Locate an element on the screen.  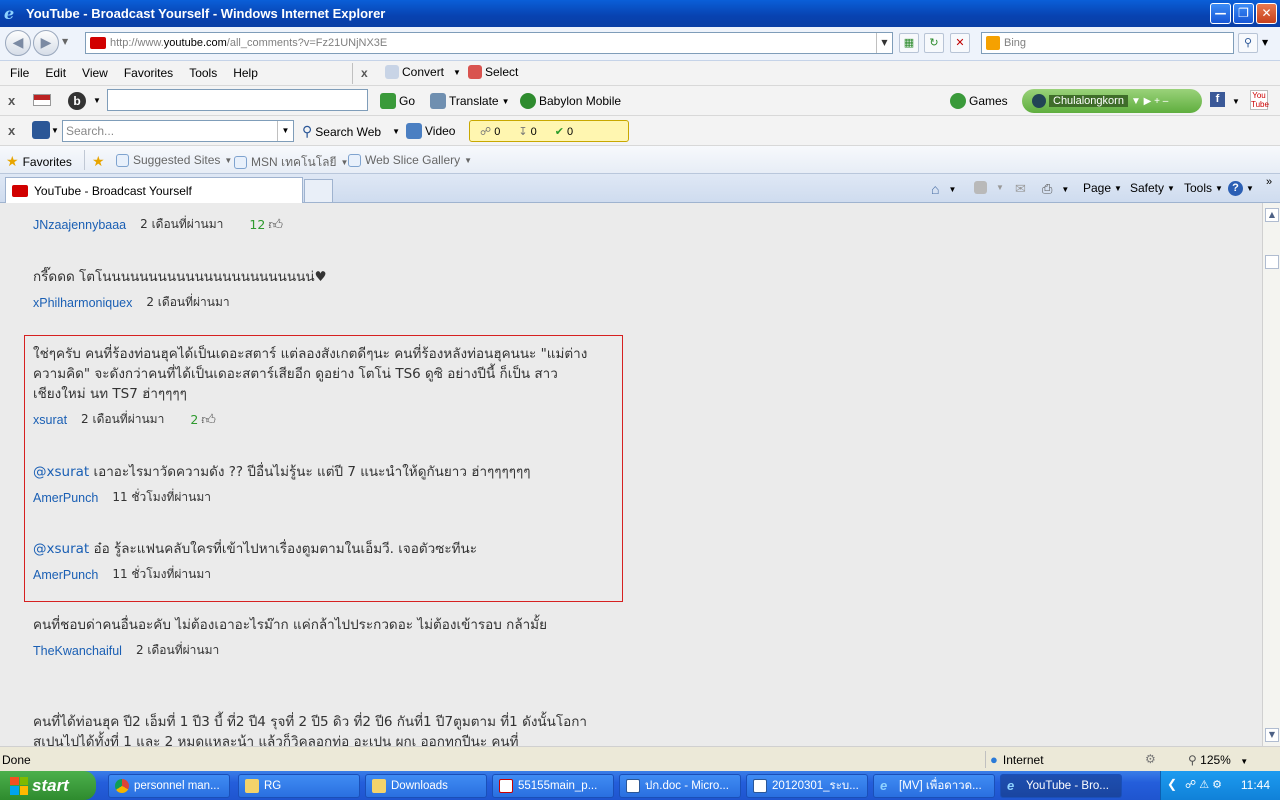
toolbar-logo-dropdown-icon: ▼ is located at coordinates (55, 130).